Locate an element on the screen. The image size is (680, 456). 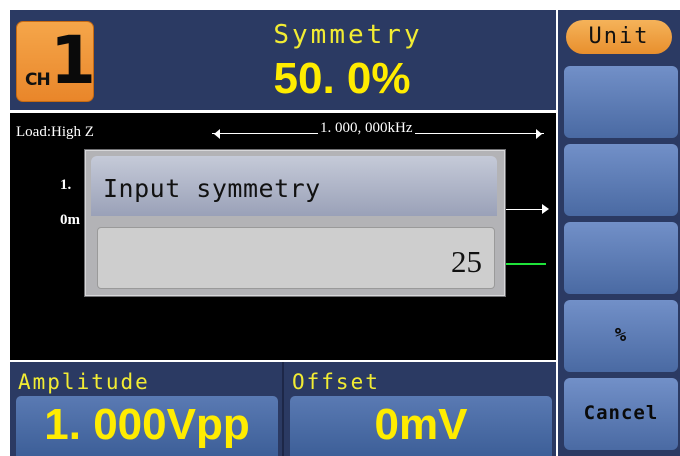
frequency-label: 1. 000, 000kHz is located at coordinates (366, 128).